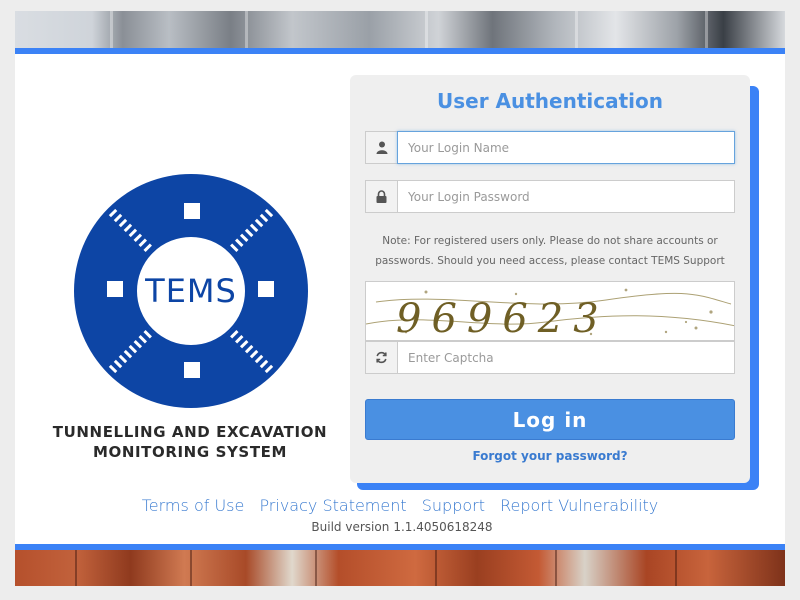  What do you see at coordinates (579, 505) in the screenshot?
I see `report-vulnerability-link: Report Vulnerability` at bounding box center [579, 505].